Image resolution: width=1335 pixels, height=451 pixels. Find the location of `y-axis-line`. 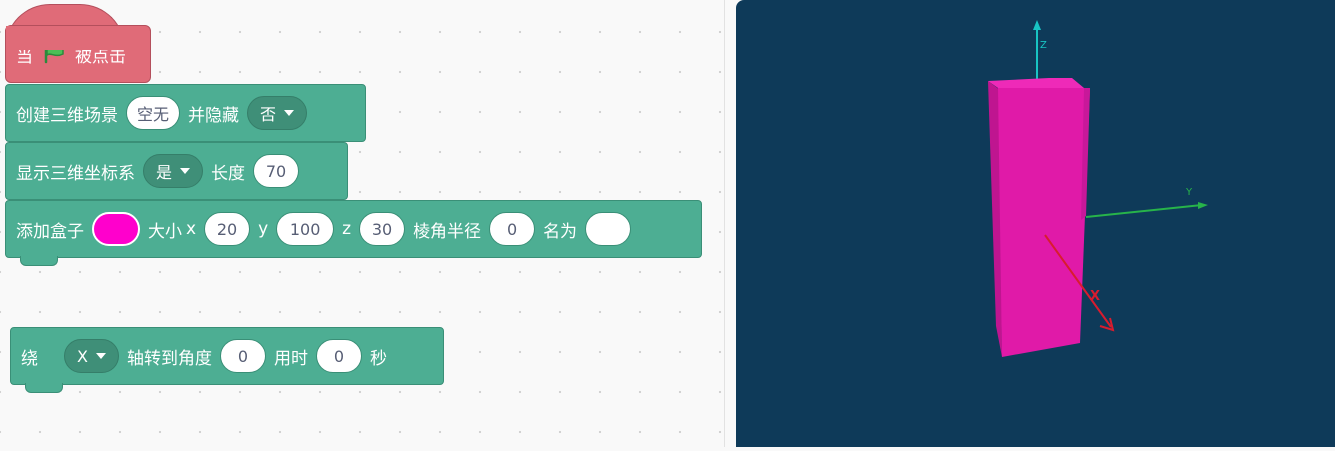

y-axis-line is located at coordinates (1144, 211).